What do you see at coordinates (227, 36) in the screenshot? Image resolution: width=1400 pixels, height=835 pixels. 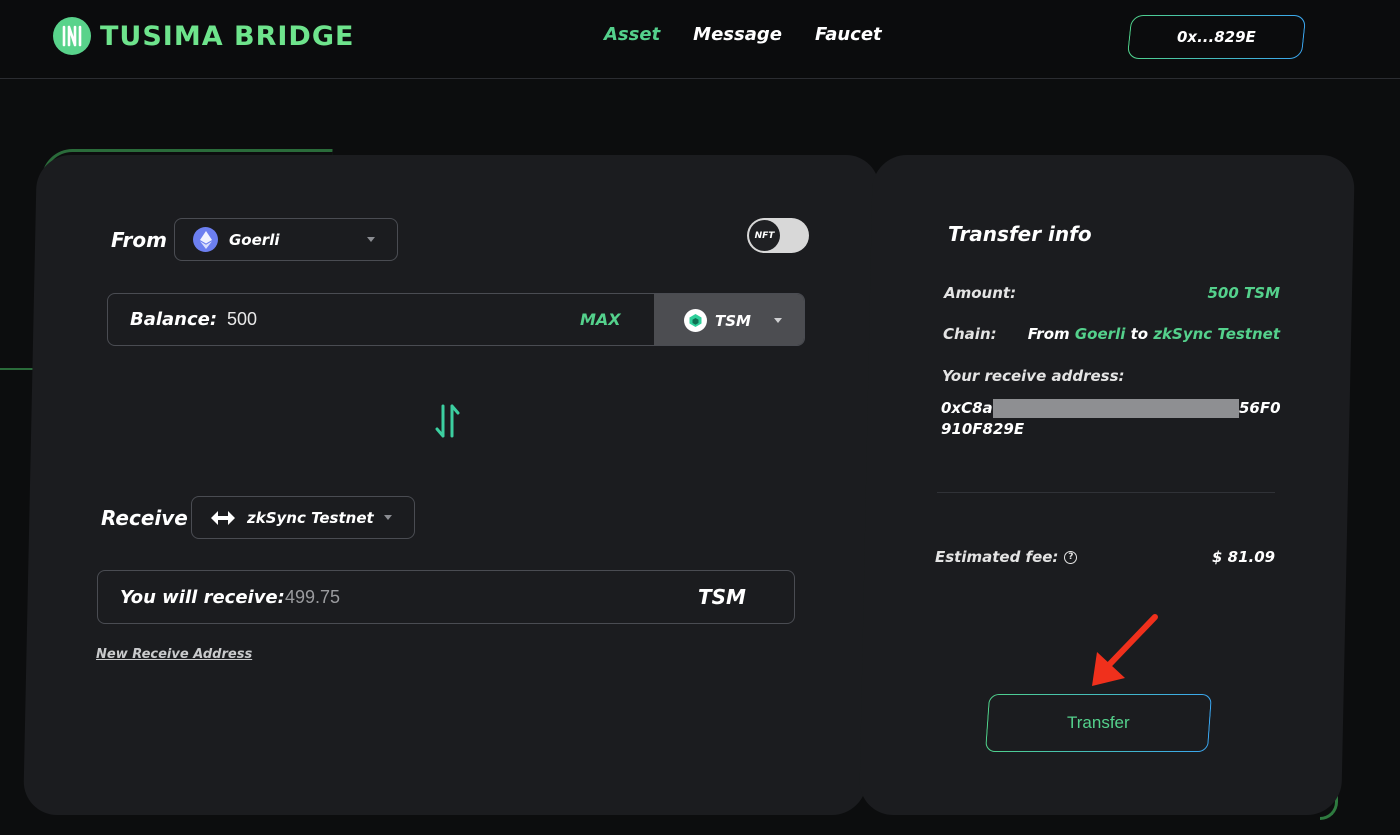 I see `brand-name: TUSIMA BRIDGE` at bounding box center [227, 36].